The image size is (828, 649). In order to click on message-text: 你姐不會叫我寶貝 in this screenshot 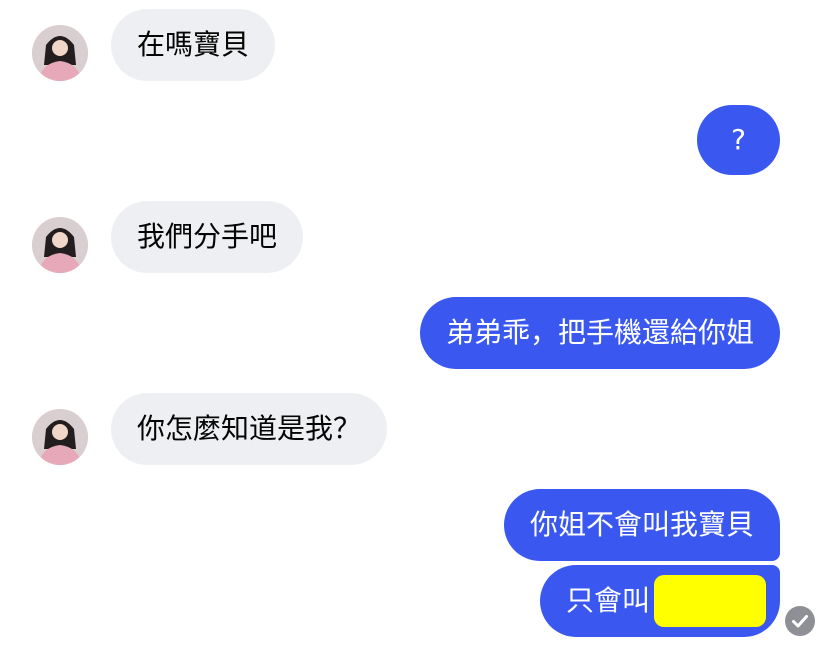, I will do `click(641, 524)`.